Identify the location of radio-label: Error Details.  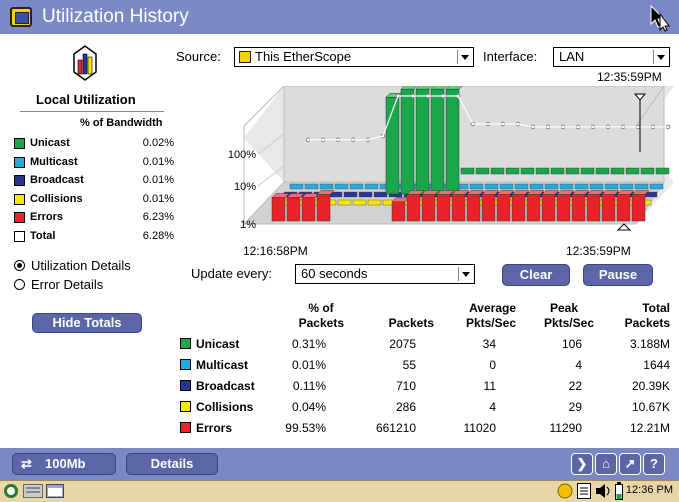
(67, 284).